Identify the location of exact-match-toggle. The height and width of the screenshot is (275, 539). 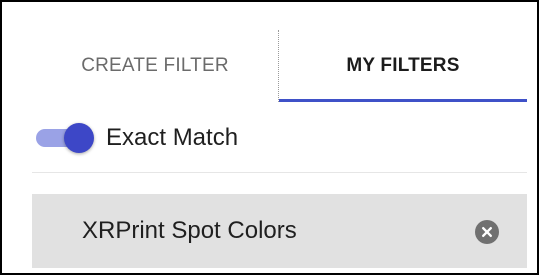
(65, 138).